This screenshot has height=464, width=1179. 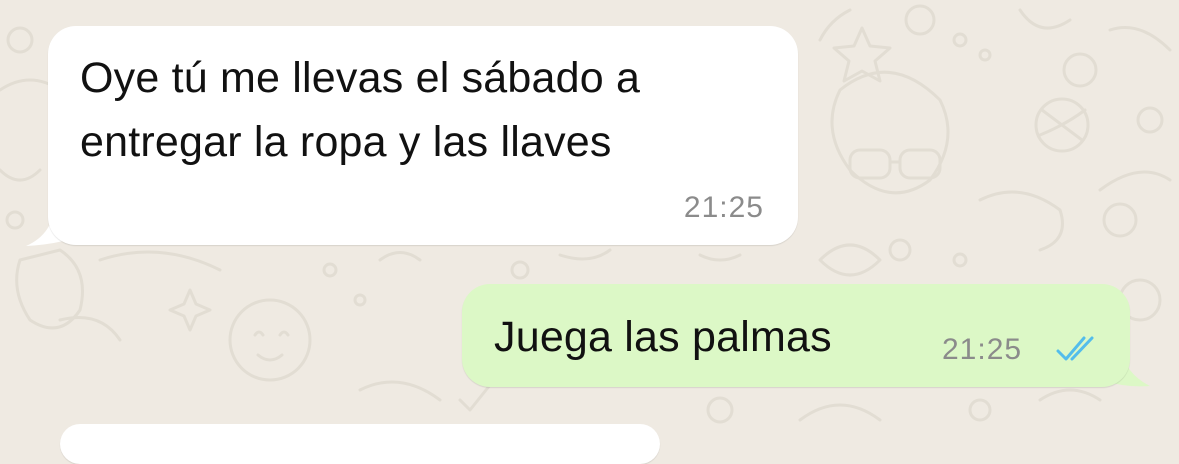 What do you see at coordinates (360, 444) in the screenshot?
I see `next-incoming-message-bubble` at bounding box center [360, 444].